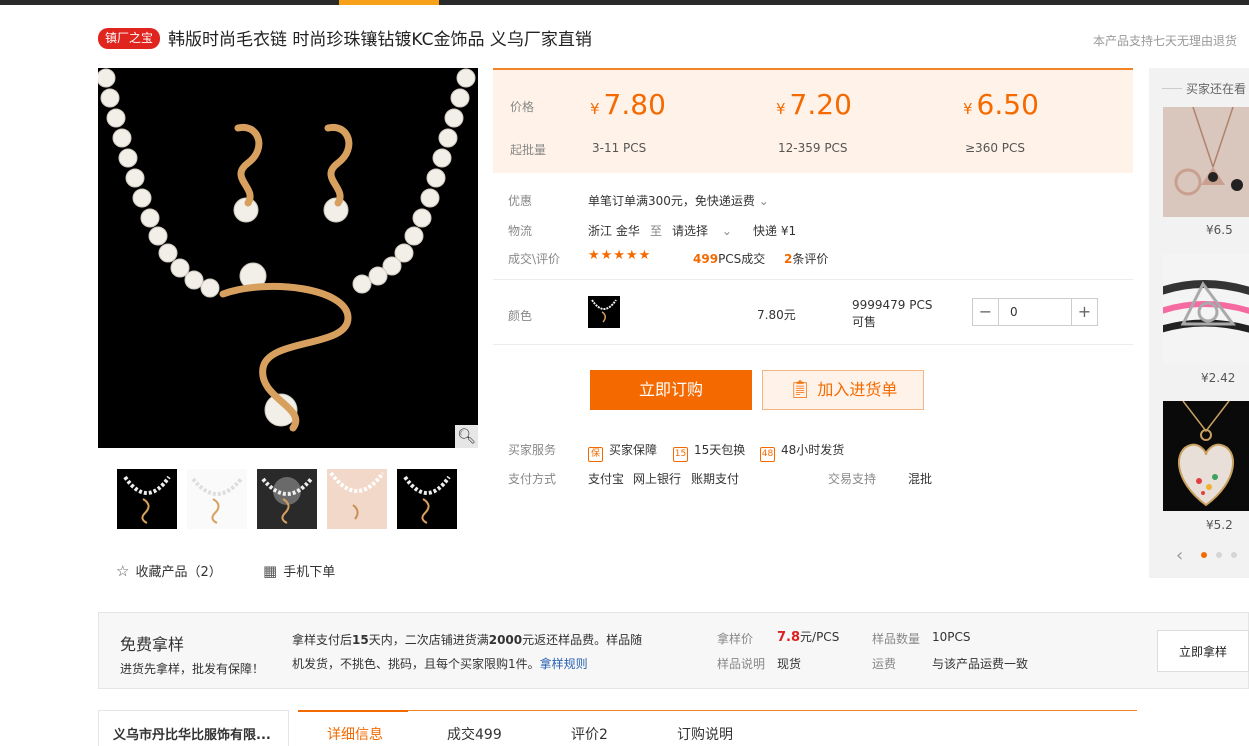 The width and height of the screenshot is (1249, 746). Describe the element at coordinates (595, 454) in the screenshot. I see `shield-icon: 保` at that location.